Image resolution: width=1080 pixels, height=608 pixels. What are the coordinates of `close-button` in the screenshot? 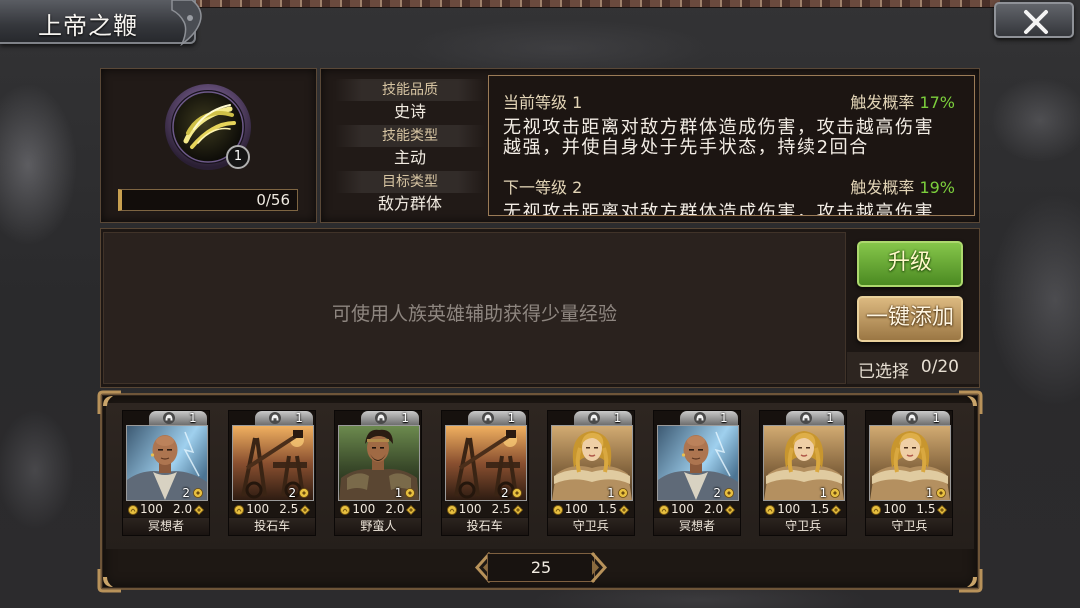 It's located at (1034, 20).